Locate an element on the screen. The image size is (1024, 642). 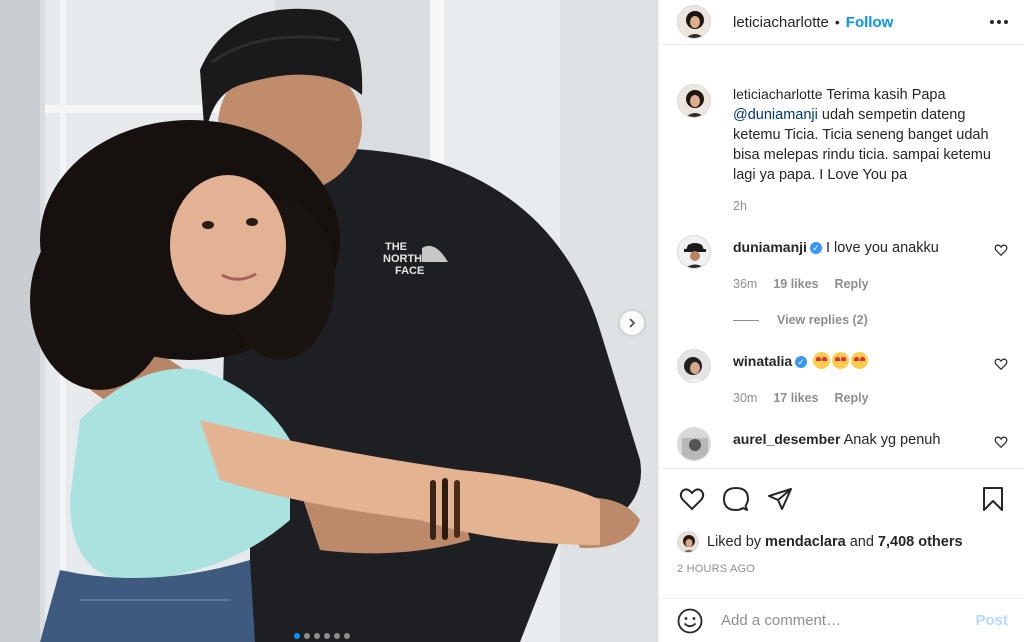
heart-icon is located at coordinates (692, 499).